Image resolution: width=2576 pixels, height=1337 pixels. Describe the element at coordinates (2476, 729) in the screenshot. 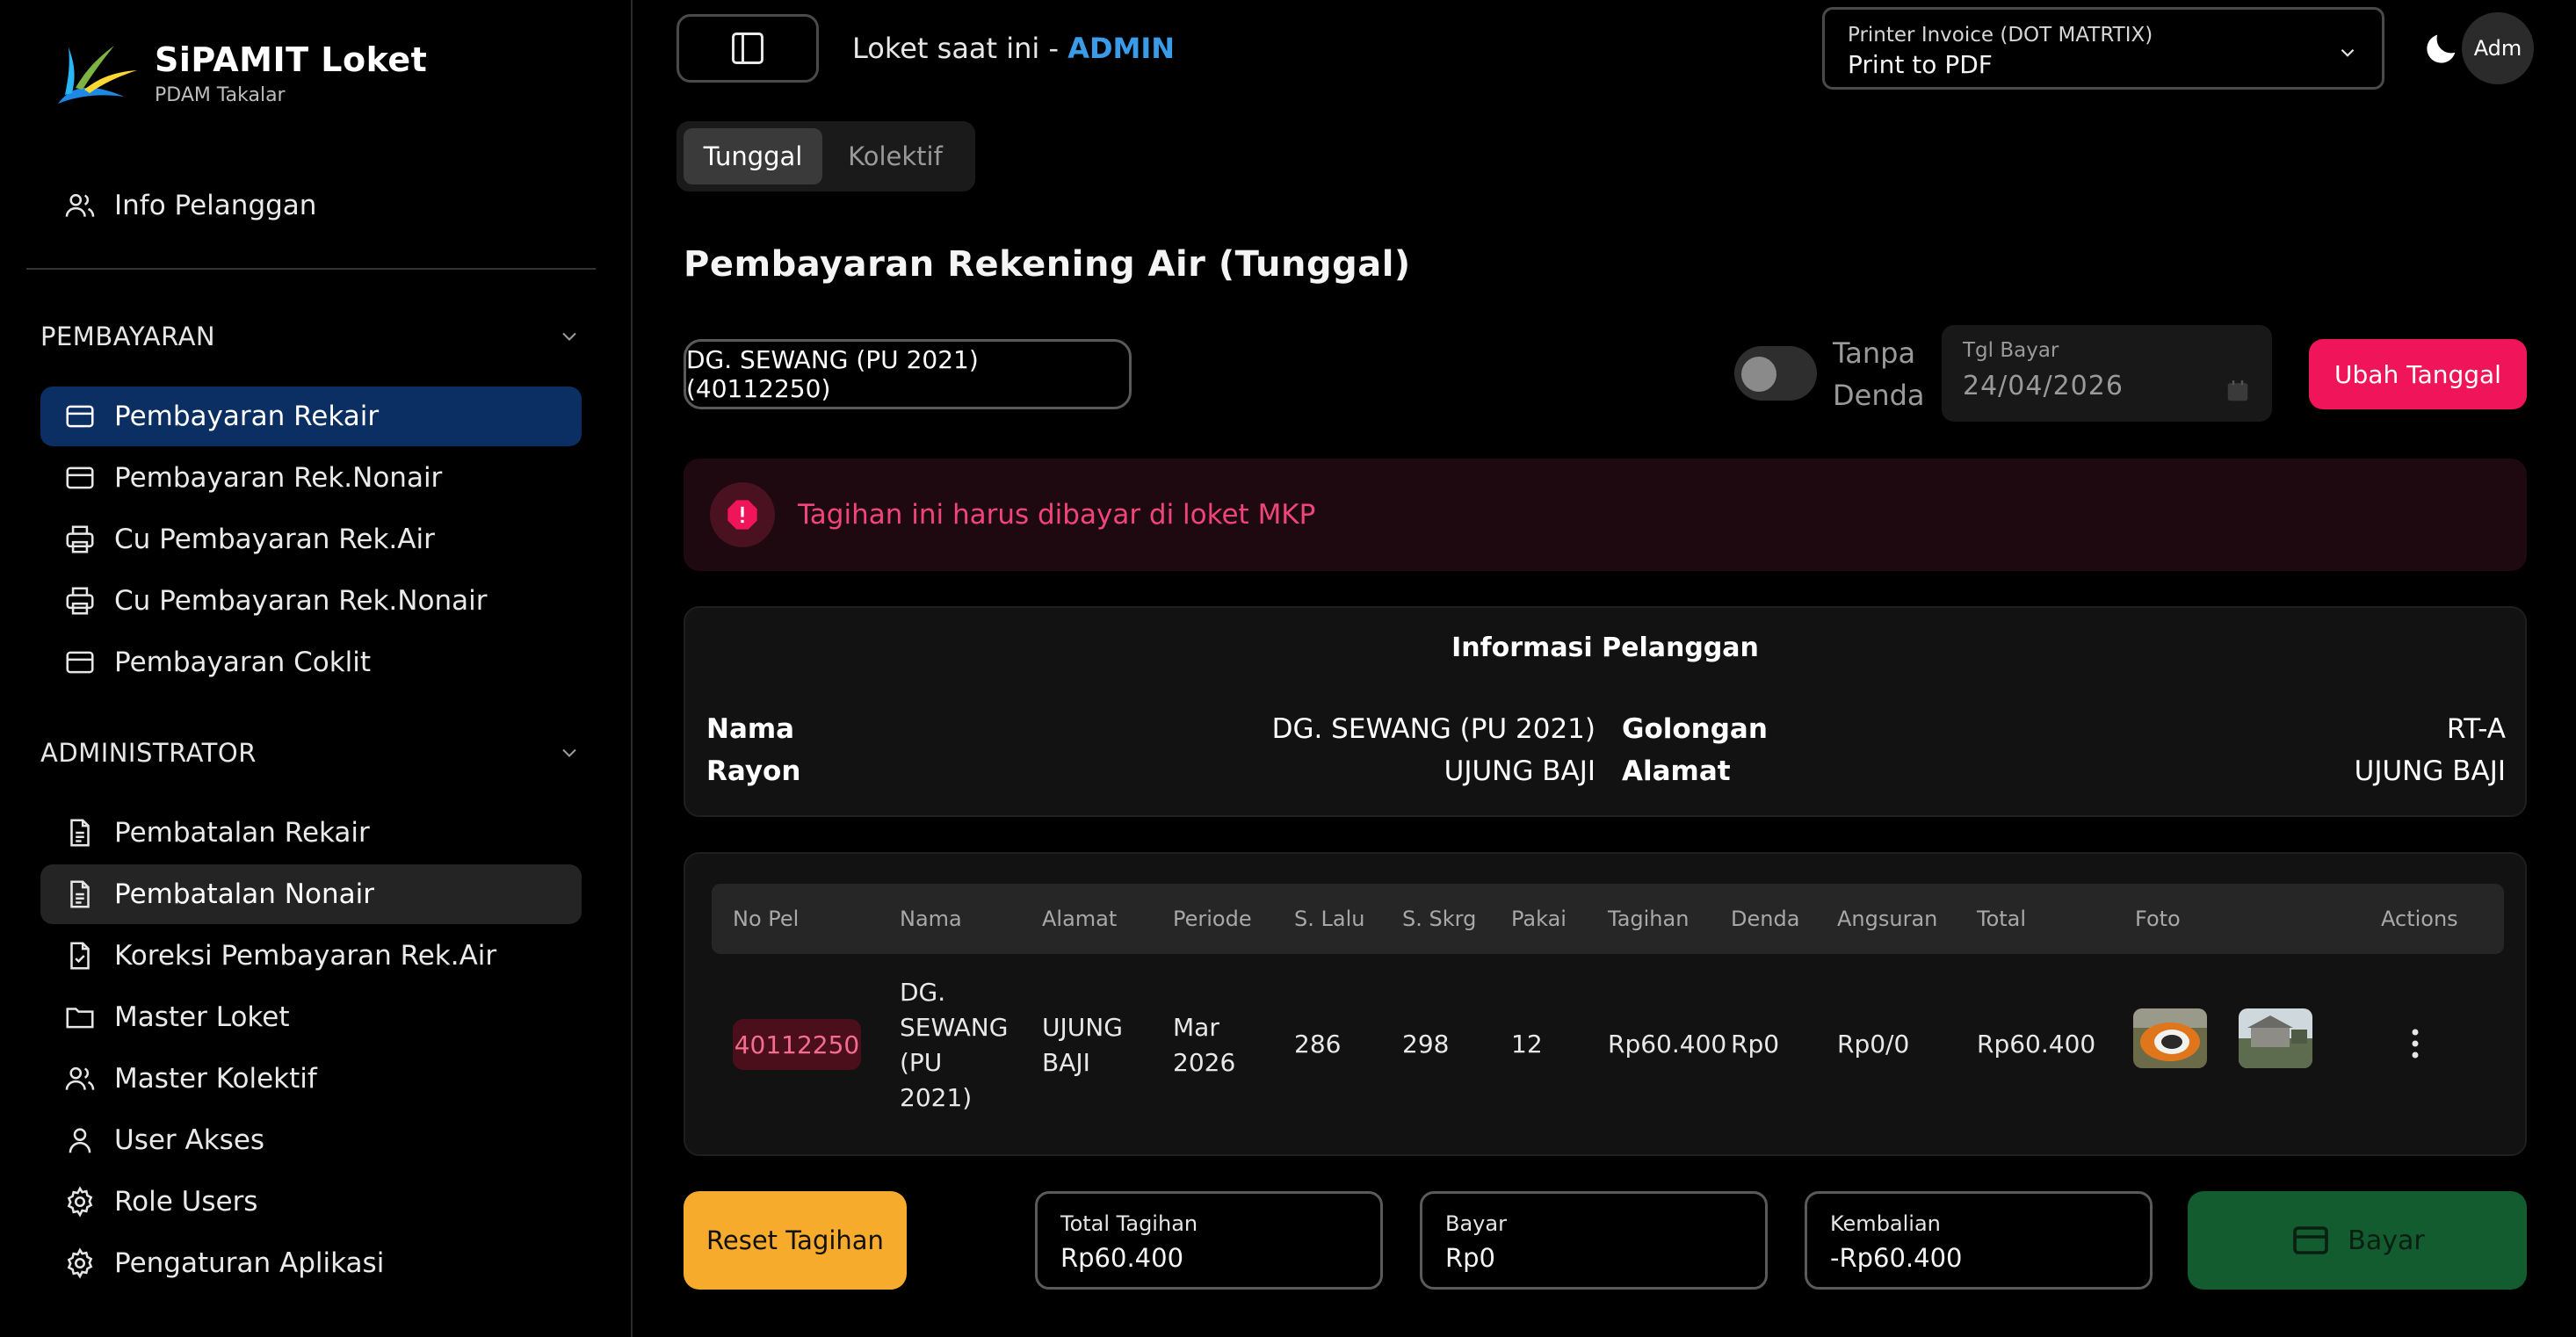

I see `golongan-value: RT-A` at that location.